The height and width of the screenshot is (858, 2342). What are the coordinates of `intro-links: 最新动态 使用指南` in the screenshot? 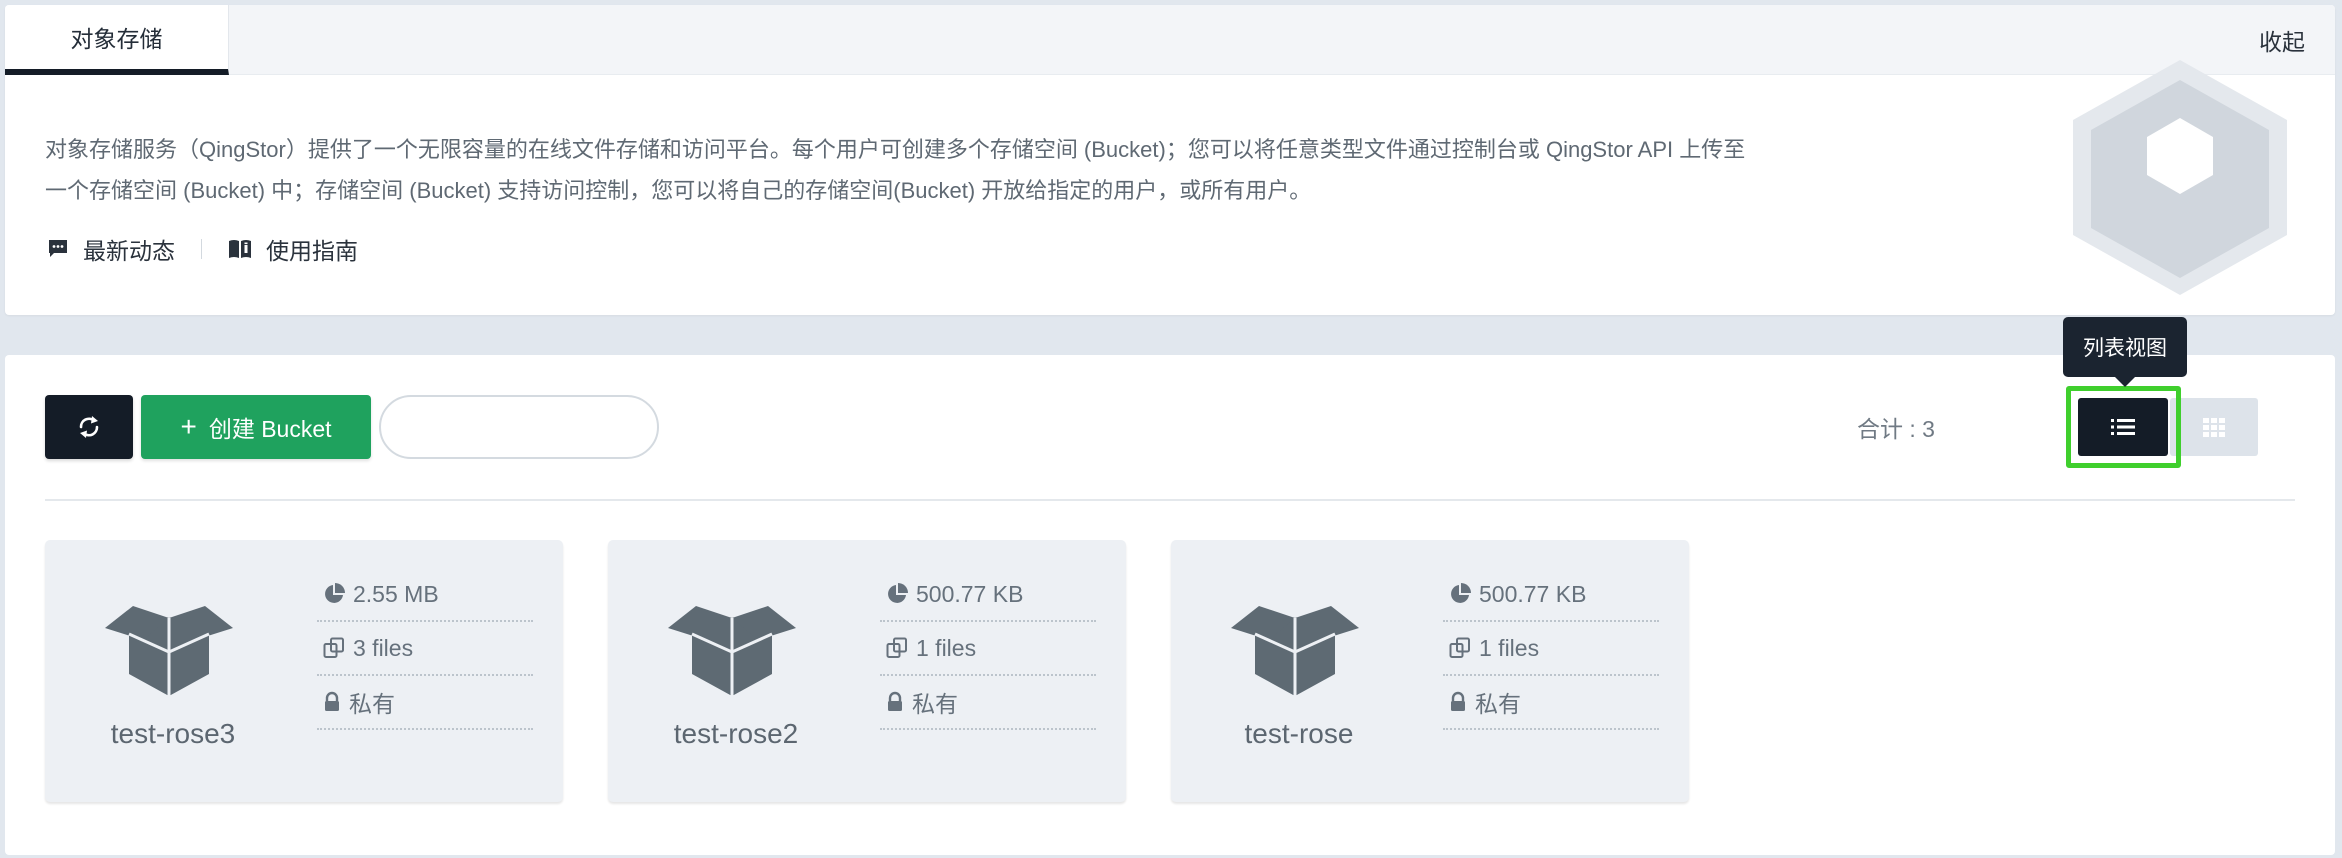 It's located at (202, 249).